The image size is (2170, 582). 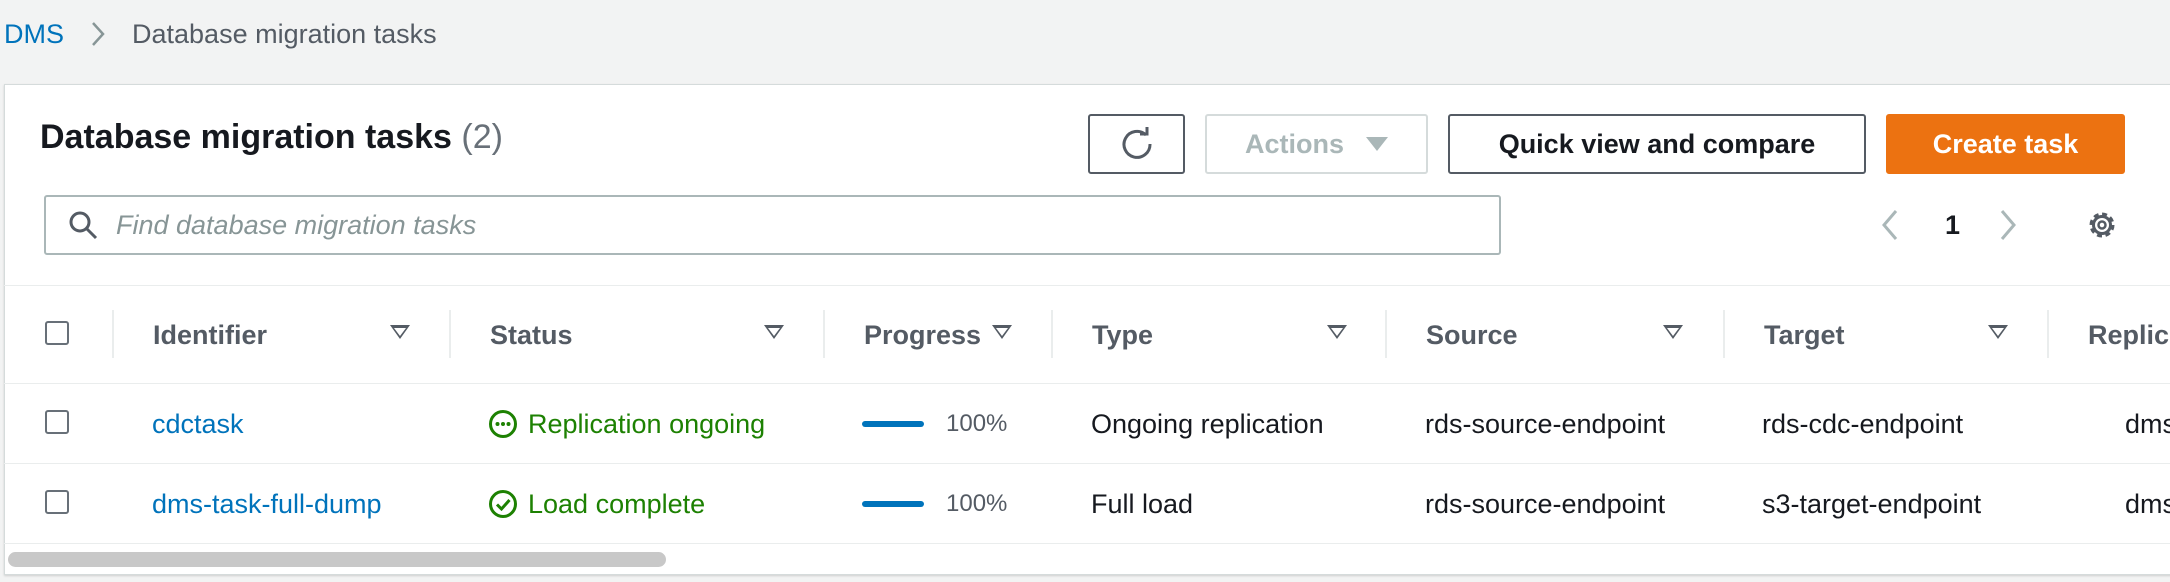 I want to click on actions-label: Actions, so click(x=1294, y=143).